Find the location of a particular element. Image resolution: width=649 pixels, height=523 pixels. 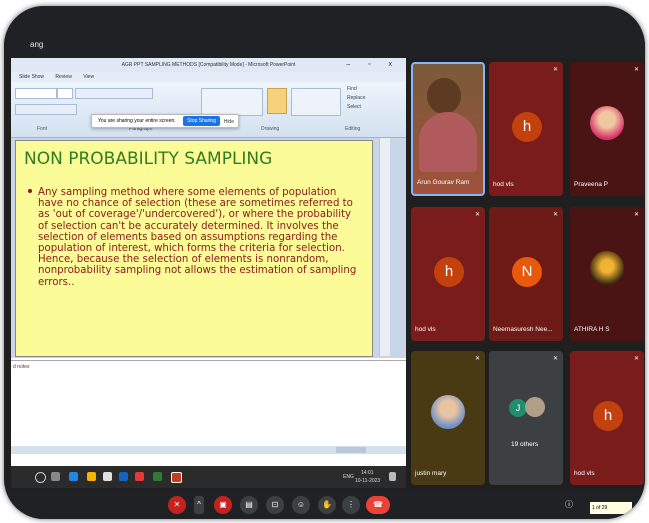

avatar: N is located at coordinates (527, 272).